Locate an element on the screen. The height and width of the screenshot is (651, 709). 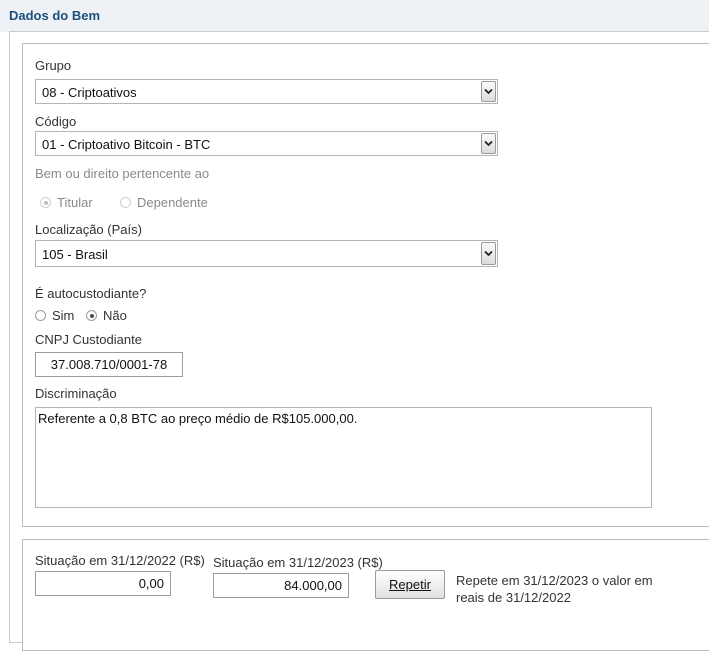
radio-sim-label: Sim is located at coordinates (63, 315).